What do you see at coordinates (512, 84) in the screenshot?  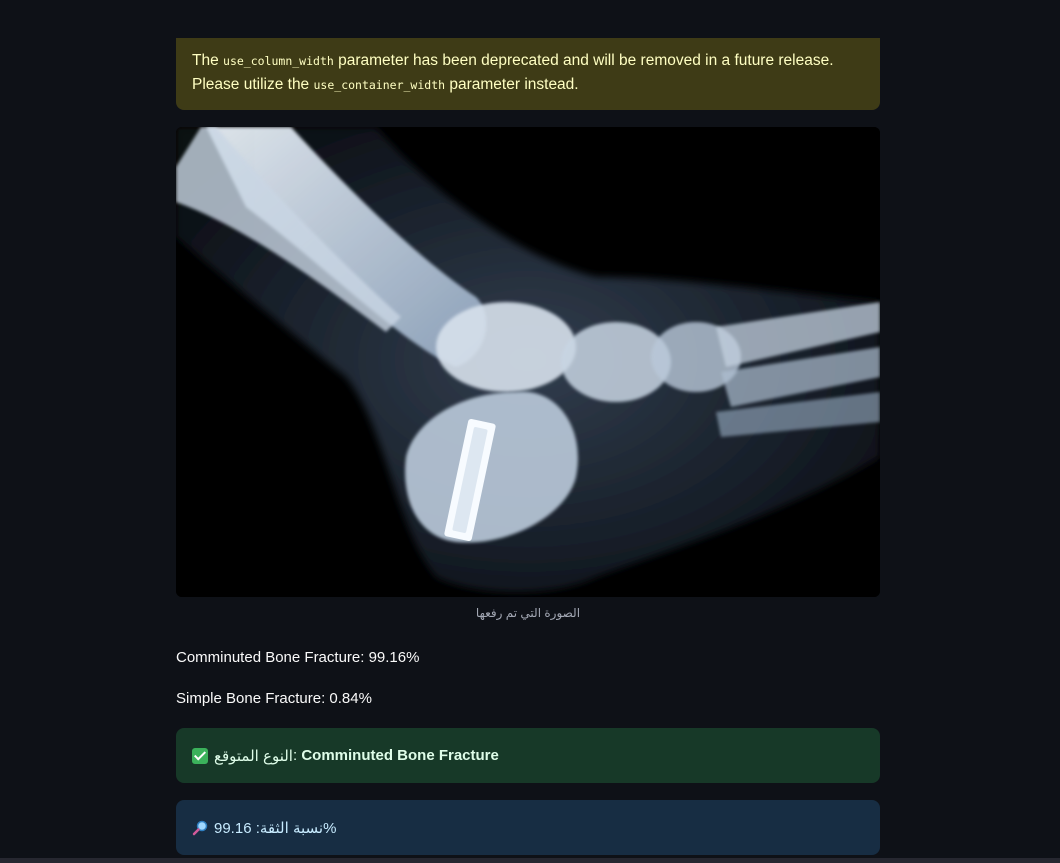 I see `warning-text-3: parameter instead.` at bounding box center [512, 84].